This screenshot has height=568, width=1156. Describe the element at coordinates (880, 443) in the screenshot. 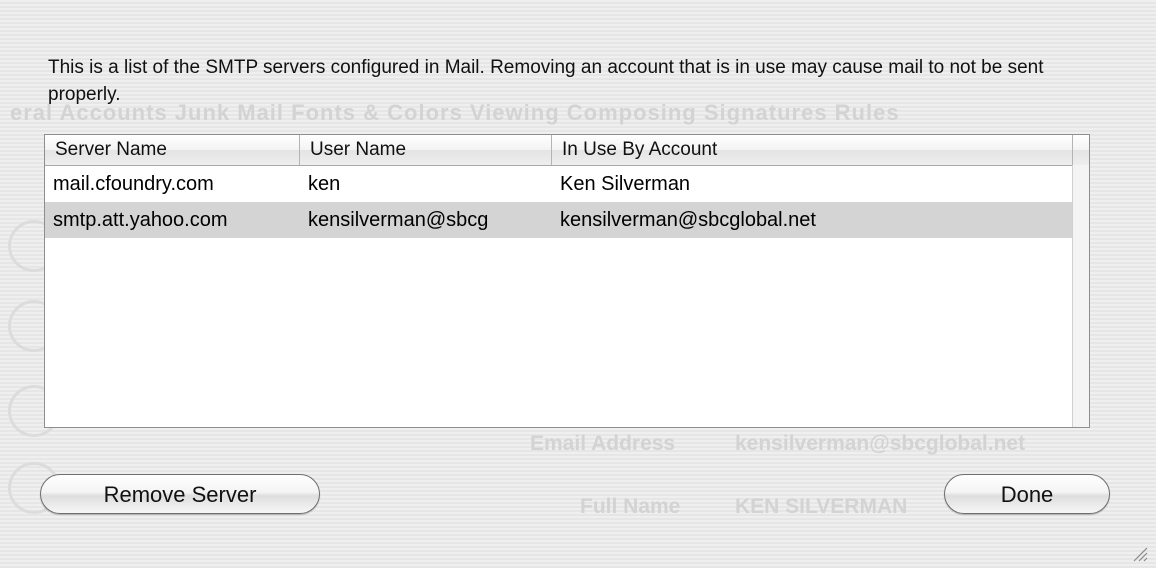

I see `background-email-value: kensilverman@sbcglobal.net` at that location.